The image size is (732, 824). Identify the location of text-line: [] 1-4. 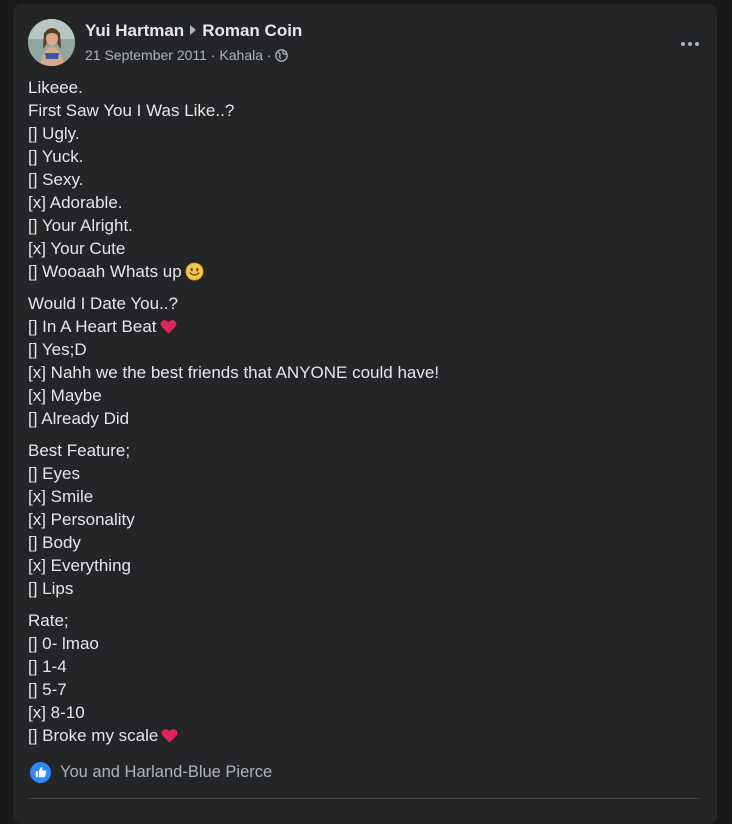
(47, 666).